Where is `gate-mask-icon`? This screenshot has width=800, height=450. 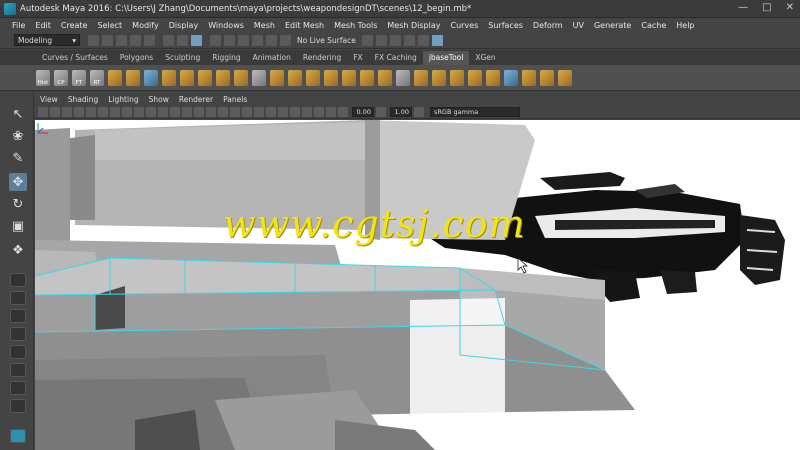 gate-mask-icon is located at coordinates (127, 111).